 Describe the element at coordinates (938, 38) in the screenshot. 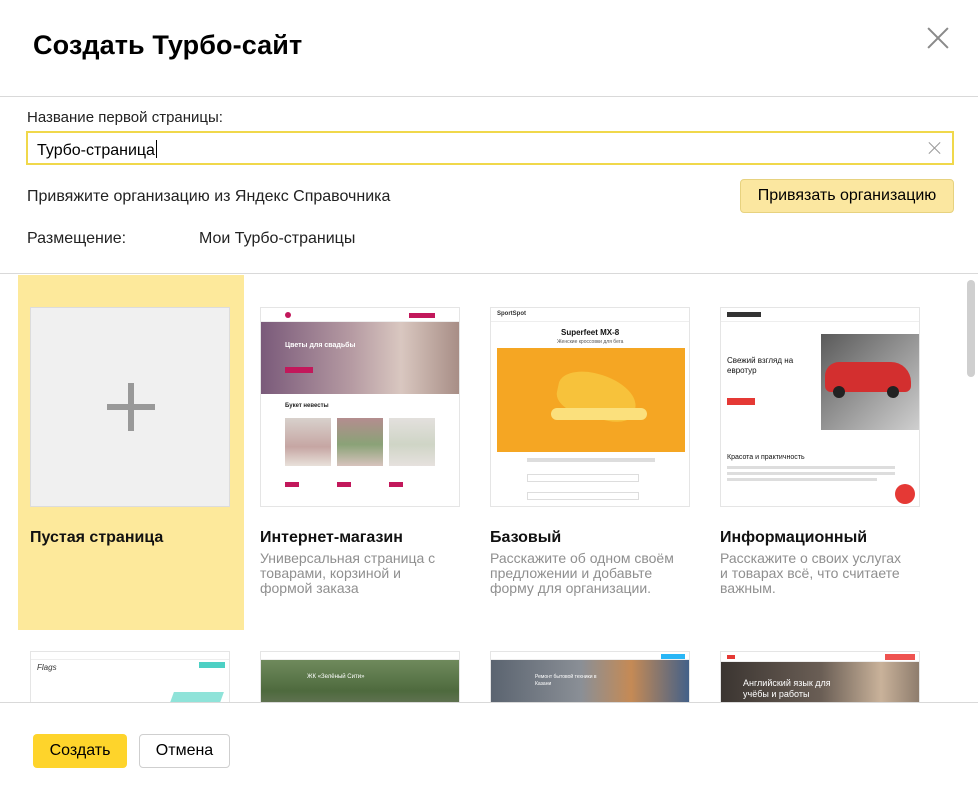

I see `close-icon` at that location.